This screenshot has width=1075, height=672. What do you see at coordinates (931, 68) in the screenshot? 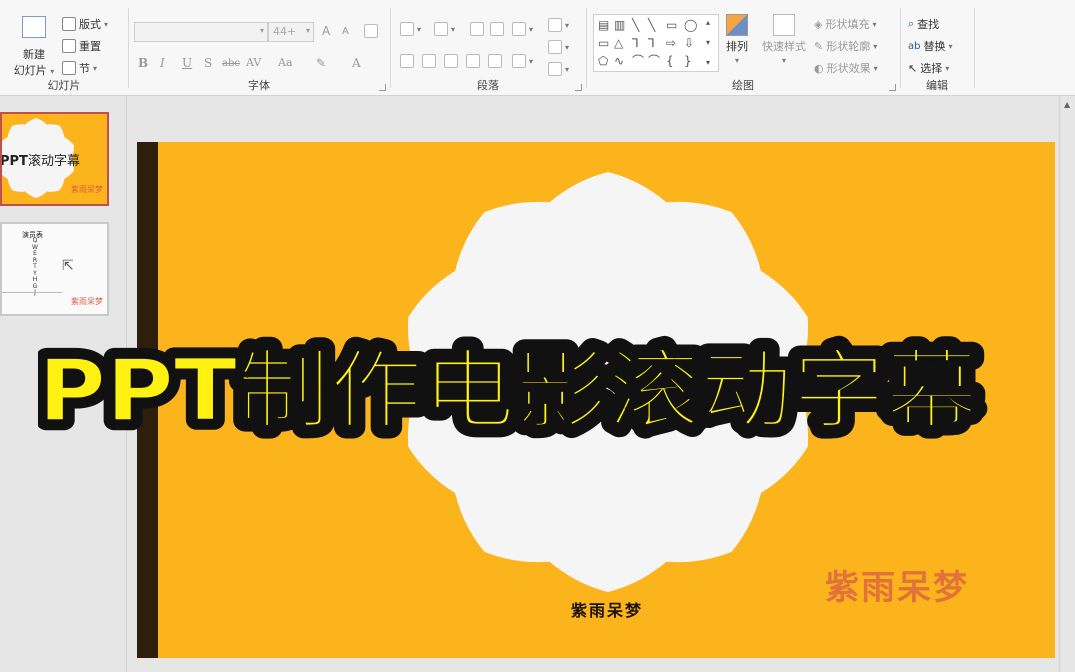
I see `select-label: 选择` at bounding box center [931, 68].